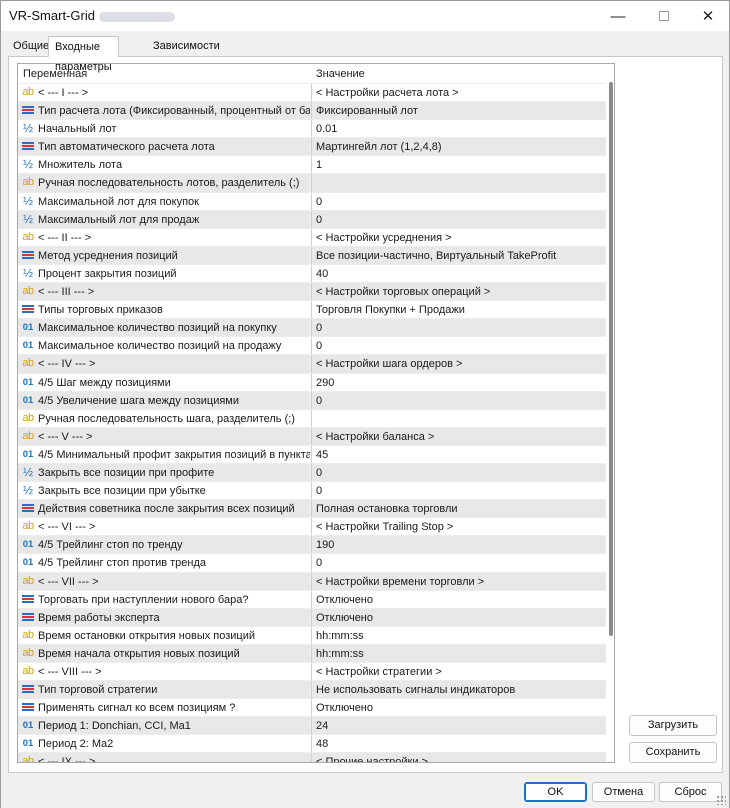 The height and width of the screenshot is (808, 730). What do you see at coordinates (460, 455) in the screenshot?
I see `parameter-value: 45` at bounding box center [460, 455].